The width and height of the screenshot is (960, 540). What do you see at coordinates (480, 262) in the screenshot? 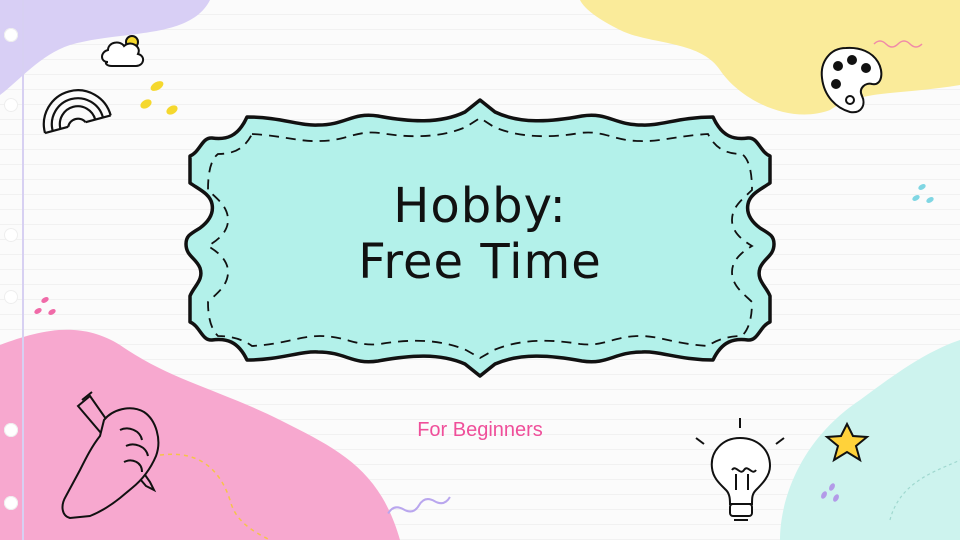
I see `title-line-2: Free Time` at bounding box center [480, 262].